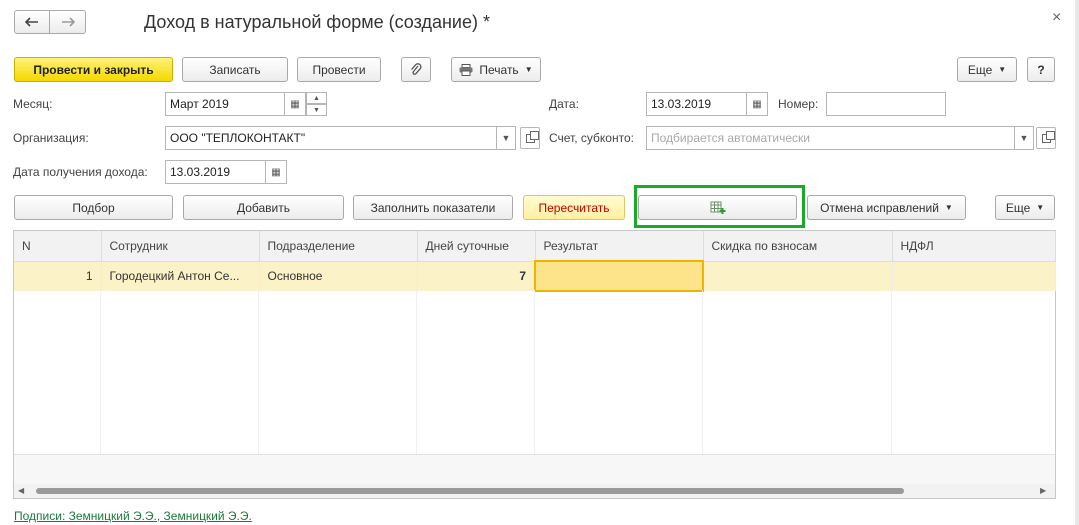 The height and width of the screenshot is (525, 1079). Describe the element at coordinates (564, 104) in the screenshot. I see `date-label: Дата:` at that location.